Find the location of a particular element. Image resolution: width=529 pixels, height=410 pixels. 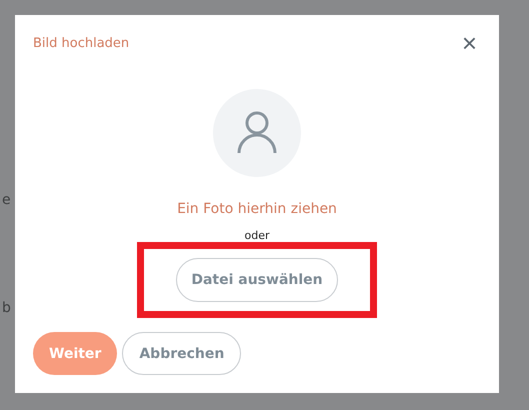

close-button: × is located at coordinates (469, 43).